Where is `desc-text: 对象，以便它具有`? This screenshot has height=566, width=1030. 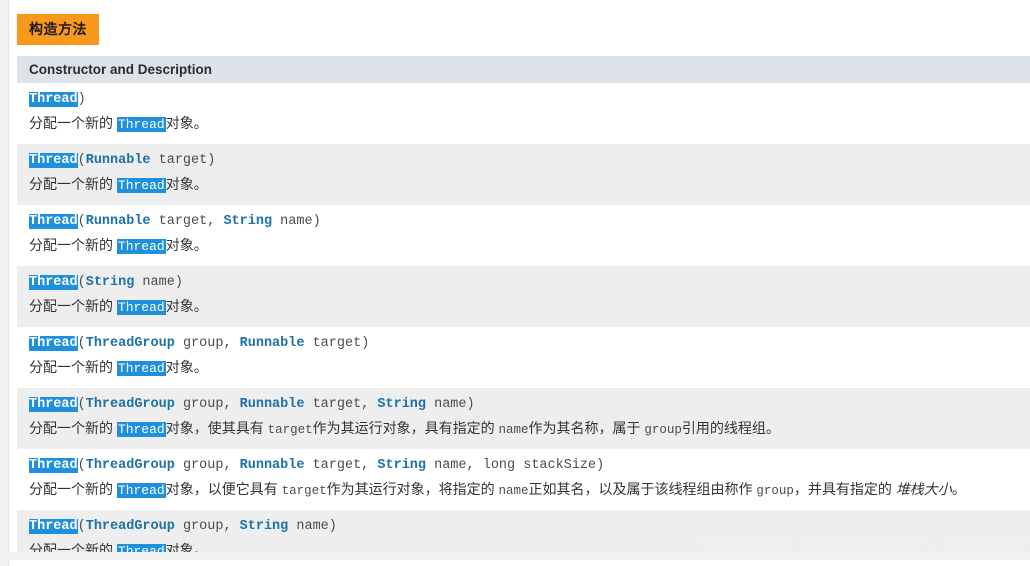 desc-text: 对象，以便它具有 is located at coordinates (223, 489).